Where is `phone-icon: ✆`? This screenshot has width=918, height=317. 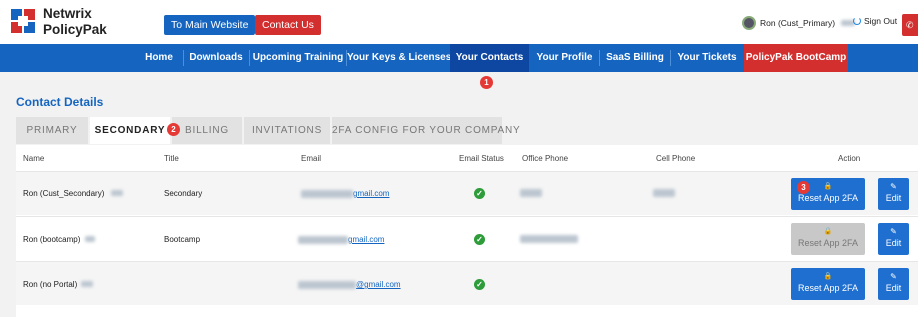 phone-icon: ✆ is located at coordinates (910, 25).